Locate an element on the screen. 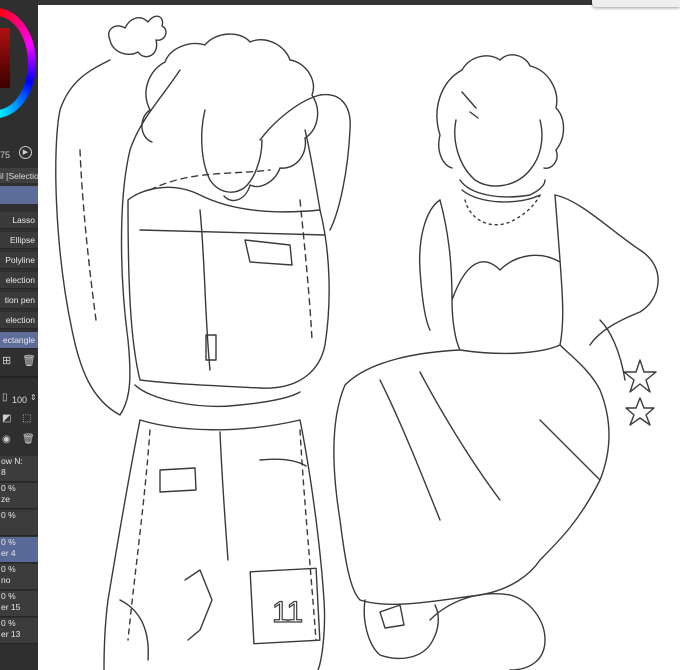 The image size is (680, 670). subtool-item: tion pen is located at coordinates (19, 300).